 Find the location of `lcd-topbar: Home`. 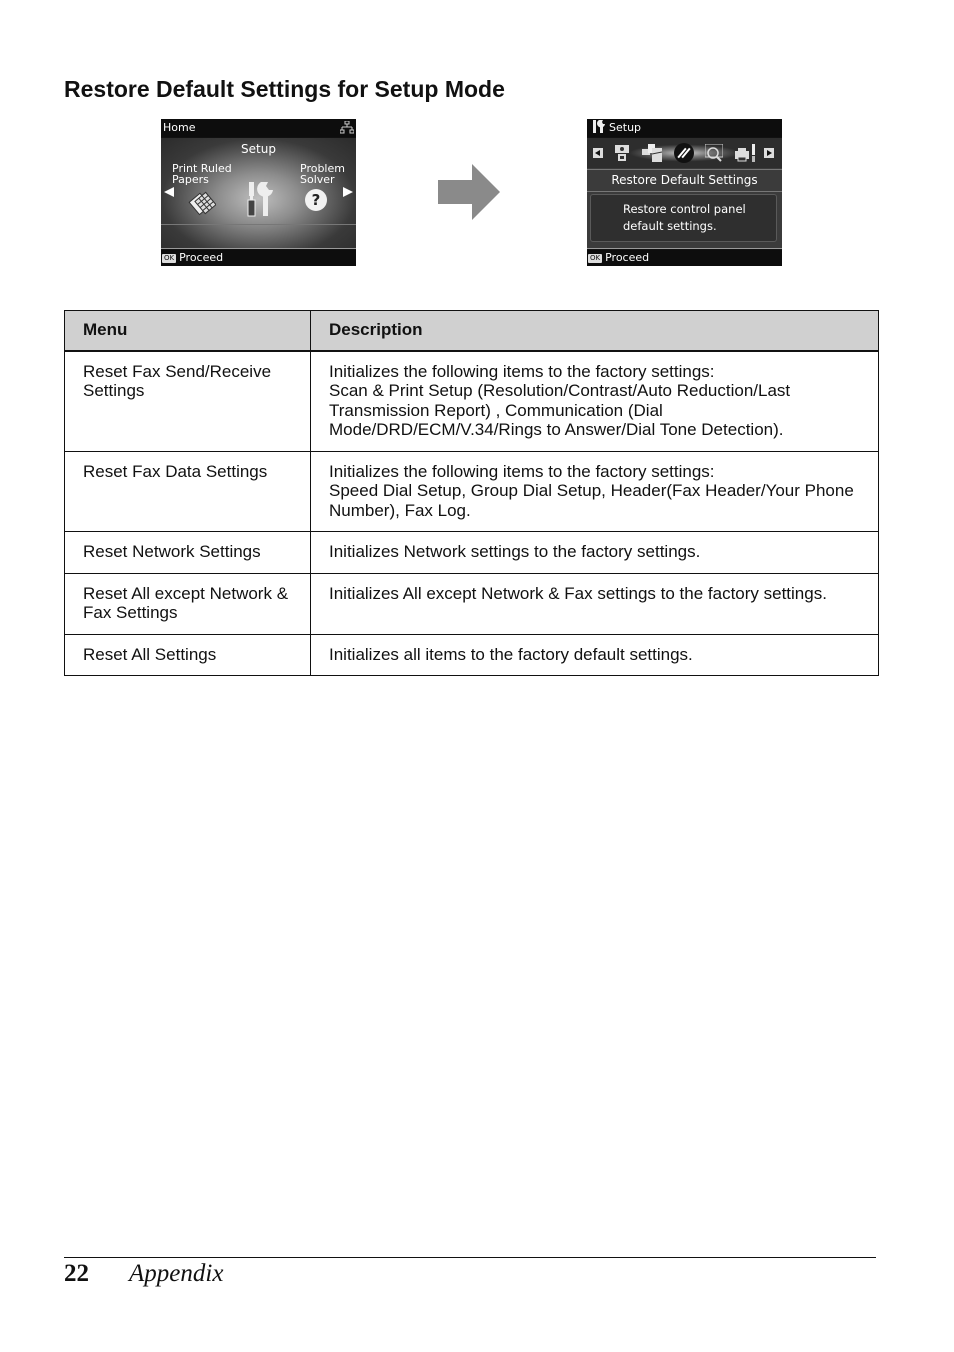

lcd-topbar: Home is located at coordinates (258, 128).